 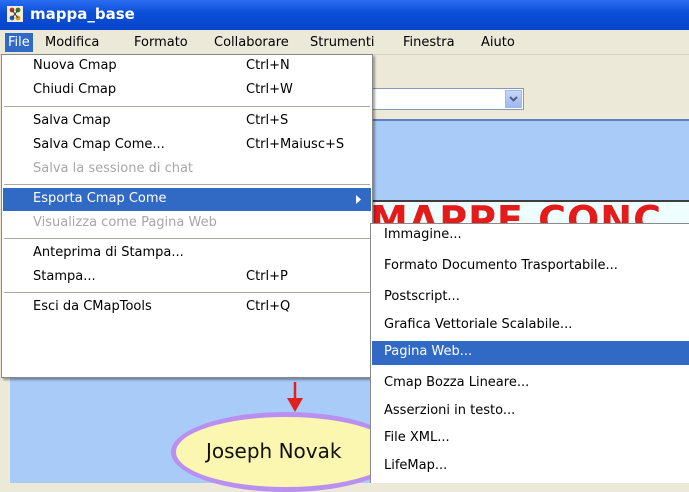 What do you see at coordinates (113, 168) in the screenshot?
I see `menu-item-label: Salva la sessione di chat` at bounding box center [113, 168].